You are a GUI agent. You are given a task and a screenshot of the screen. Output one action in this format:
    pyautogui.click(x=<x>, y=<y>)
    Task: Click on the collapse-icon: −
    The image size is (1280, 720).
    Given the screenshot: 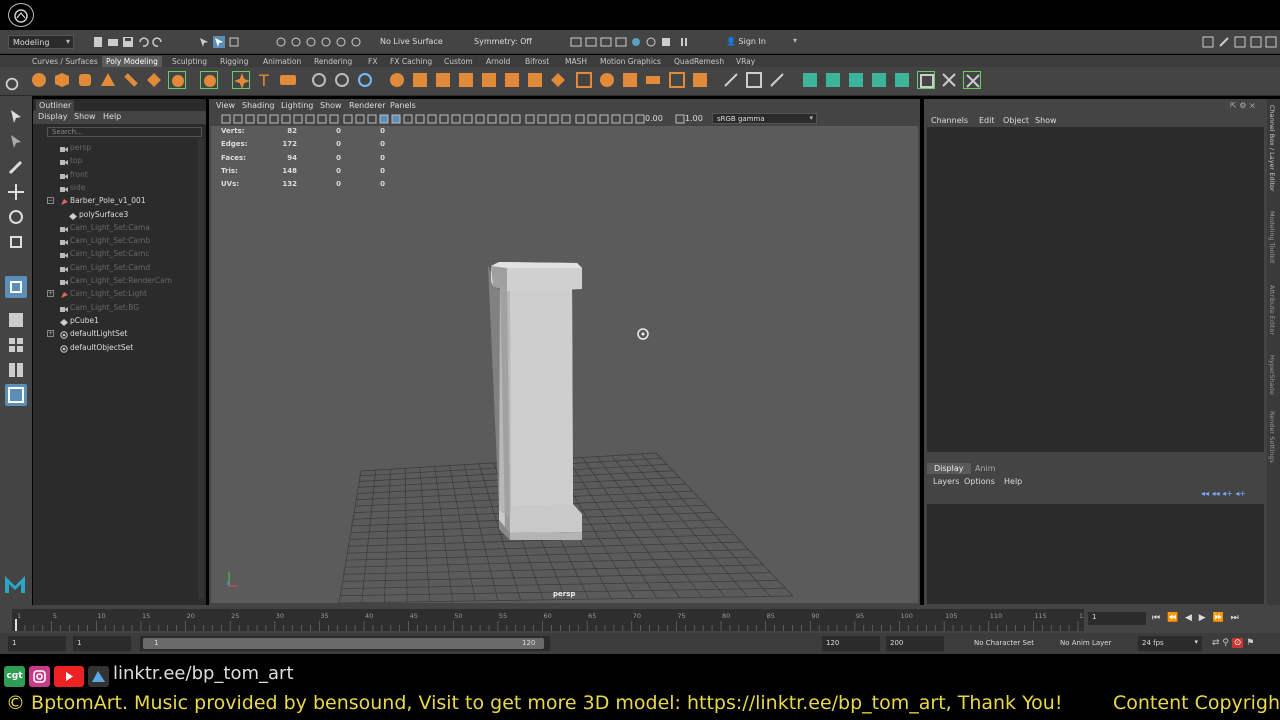 What is the action you would take?
    pyautogui.click(x=50, y=201)
    